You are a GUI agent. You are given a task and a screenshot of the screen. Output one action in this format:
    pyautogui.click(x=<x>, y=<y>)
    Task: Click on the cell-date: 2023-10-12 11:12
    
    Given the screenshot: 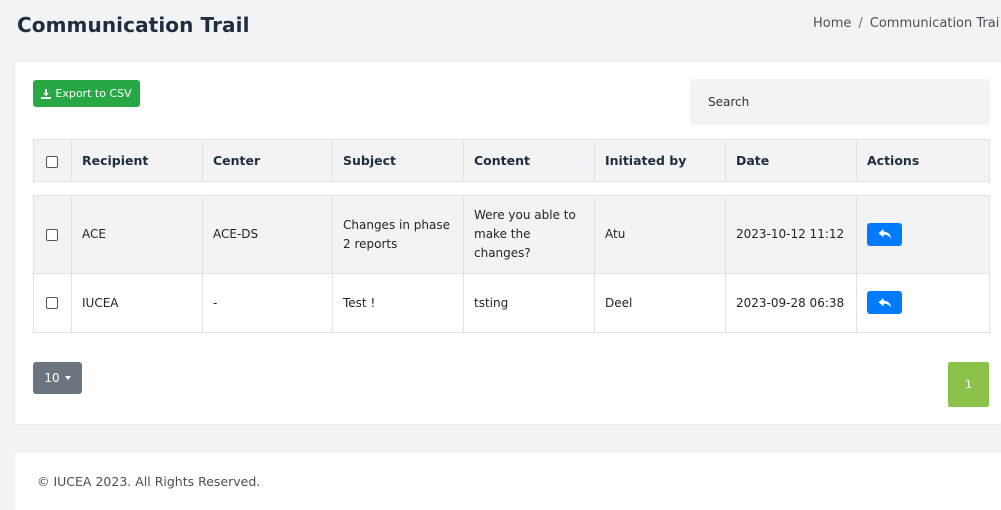 What is the action you would take?
    pyautogui.click(x=791, y=234)
    